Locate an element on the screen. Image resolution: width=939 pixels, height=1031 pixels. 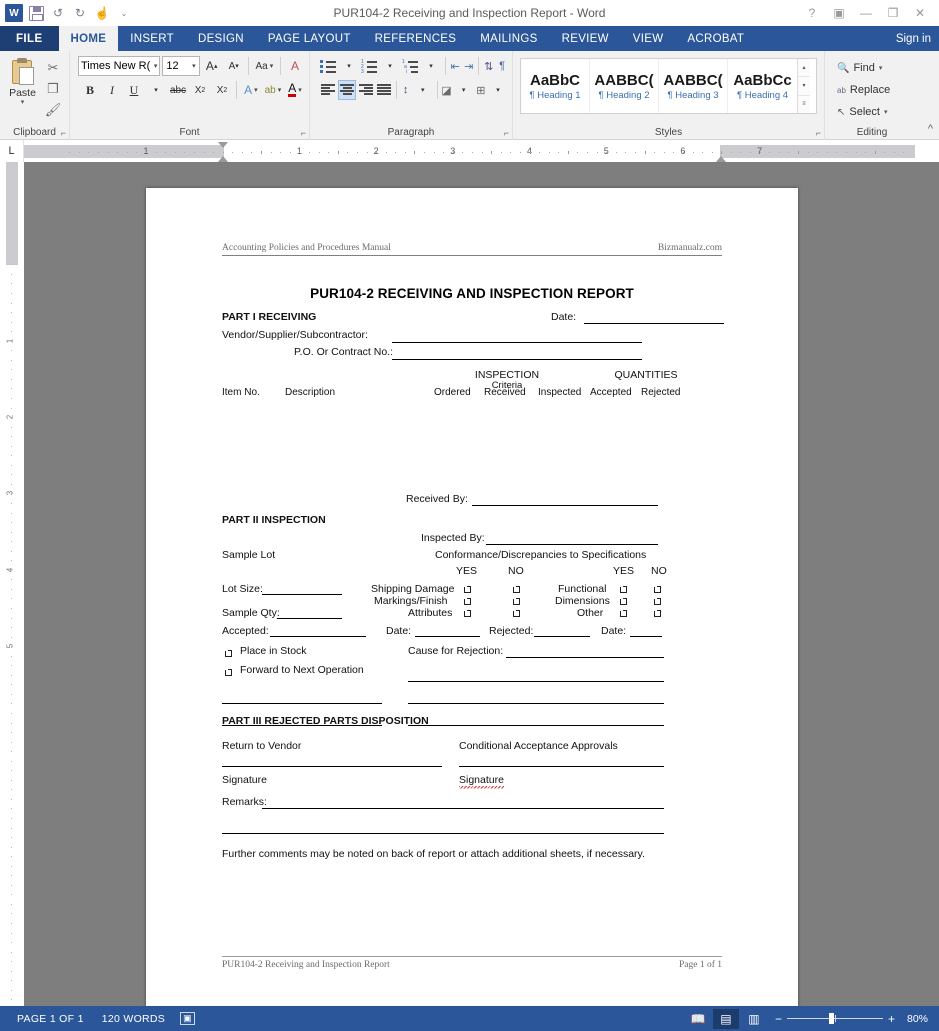
find-button: 🔍 Find ▾ is located at coordinates (874, 68).